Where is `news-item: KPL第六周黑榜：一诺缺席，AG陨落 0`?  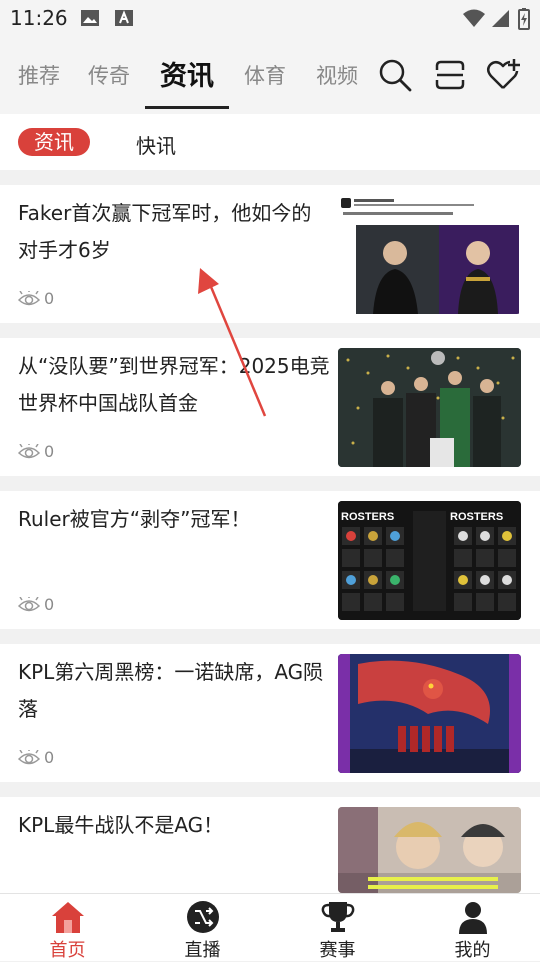 news-item: KPL第六周黑榜：一诺缺席，AG陨落 0 is located at coordinates (270, 713).